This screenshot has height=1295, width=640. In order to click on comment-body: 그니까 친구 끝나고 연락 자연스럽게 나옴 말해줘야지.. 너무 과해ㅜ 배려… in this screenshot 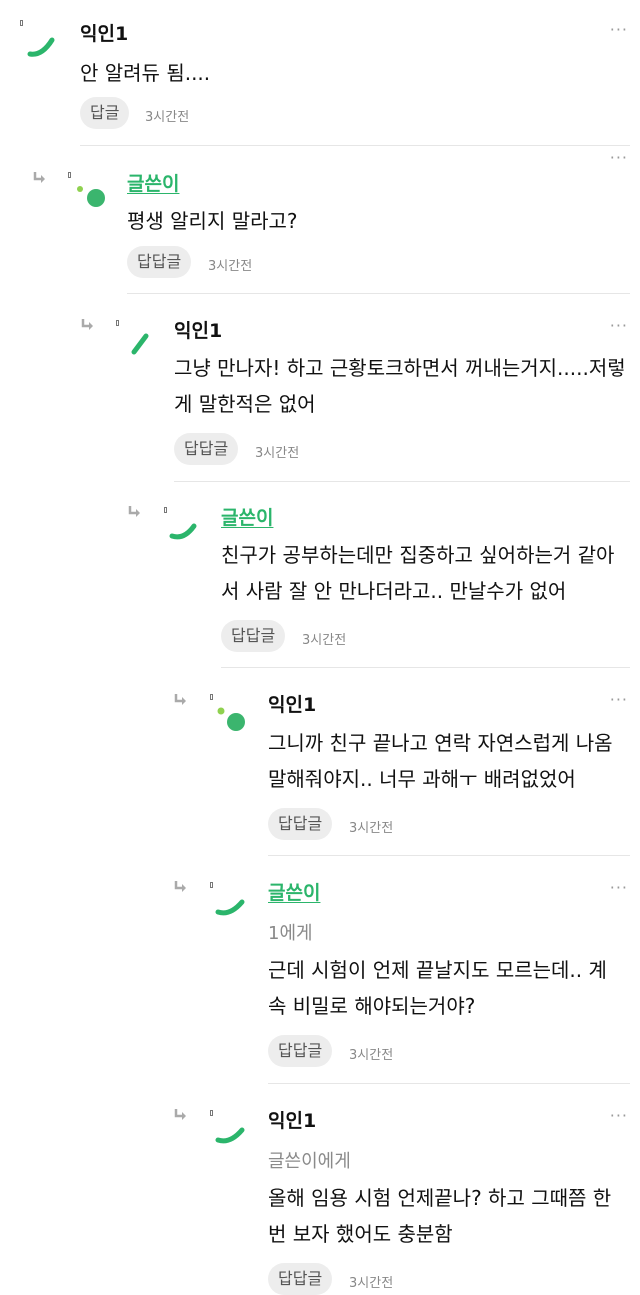, I will do `click(440, 761)`.